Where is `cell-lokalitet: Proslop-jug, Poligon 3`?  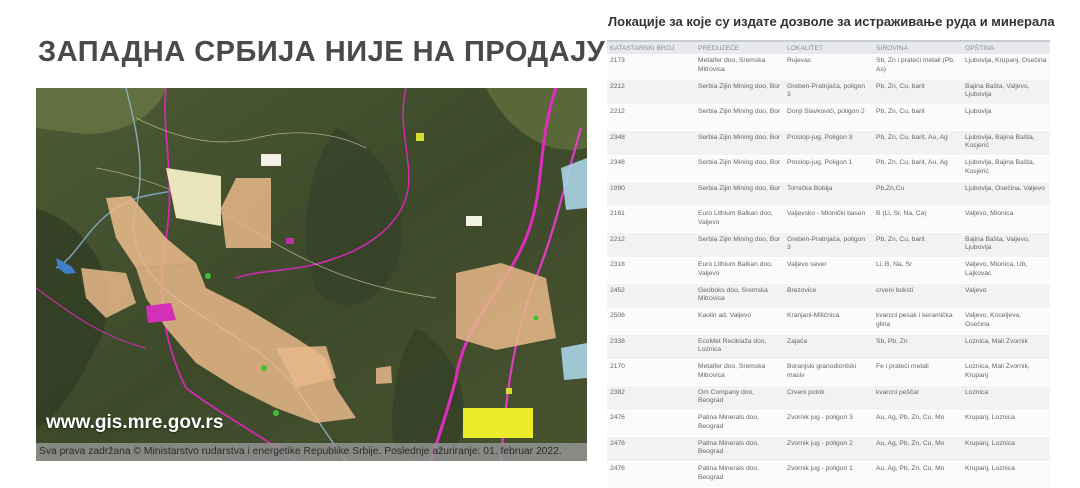
cell-lokalitet: Proslop-jug, Poligon 3 is located at coordinates (828, 143).